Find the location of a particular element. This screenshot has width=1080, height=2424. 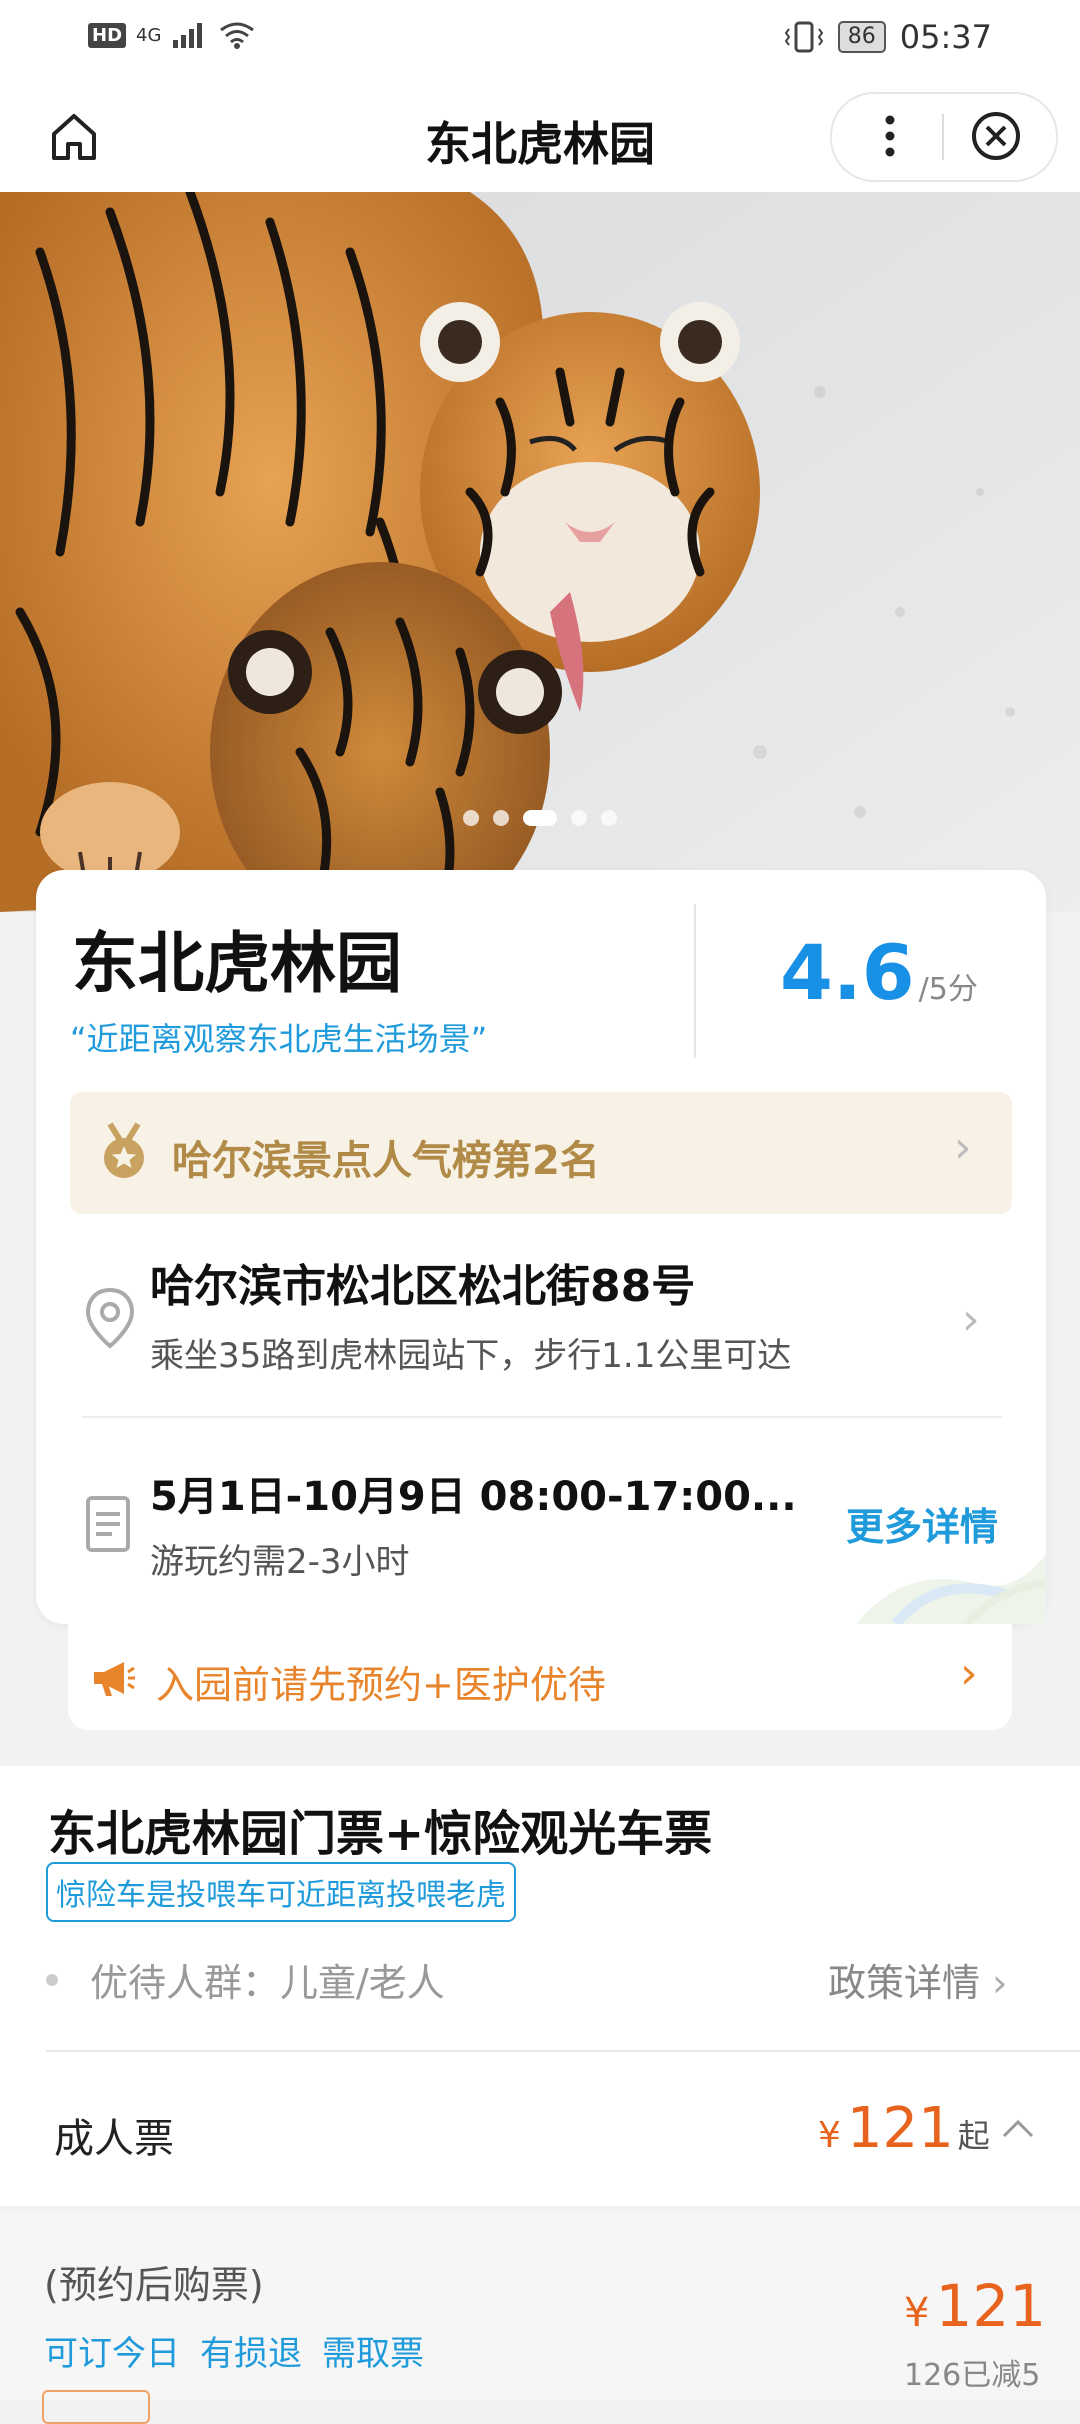

policy-details-link: 政策详情 › is located at coordinates (917, 1979).